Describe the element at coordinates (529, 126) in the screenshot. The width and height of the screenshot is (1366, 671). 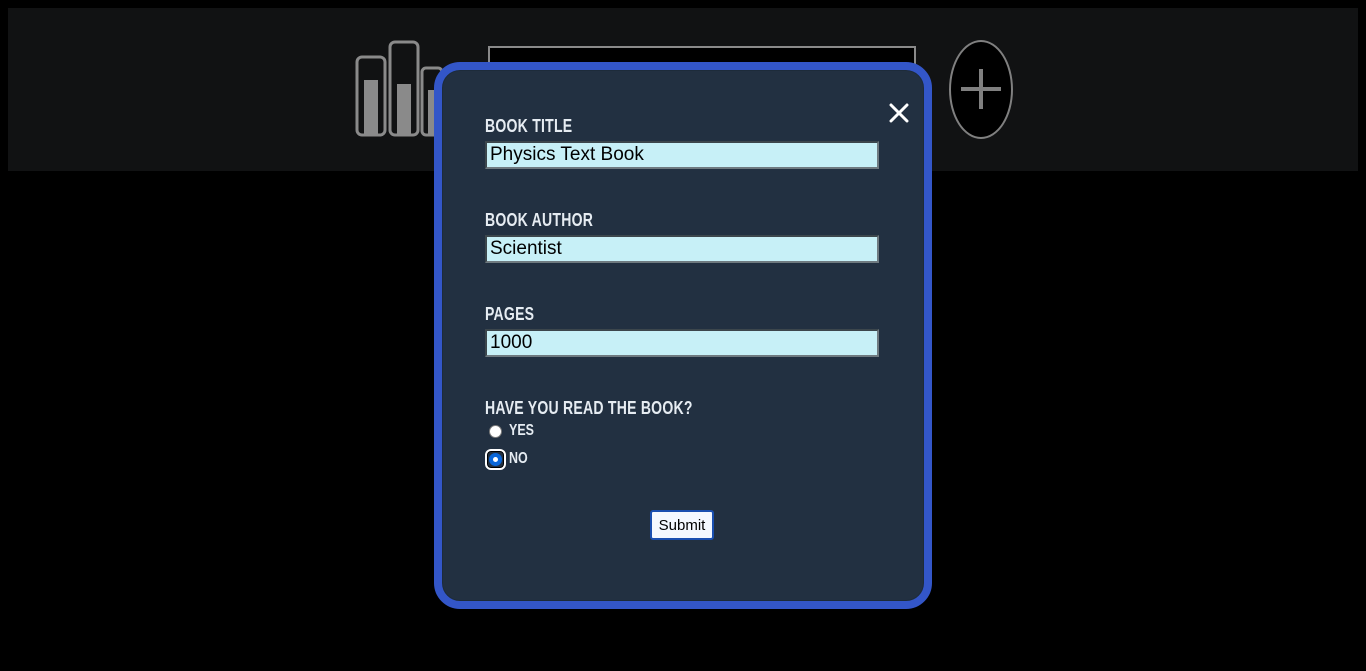
I see `book-title-label: Book Title` at that location.